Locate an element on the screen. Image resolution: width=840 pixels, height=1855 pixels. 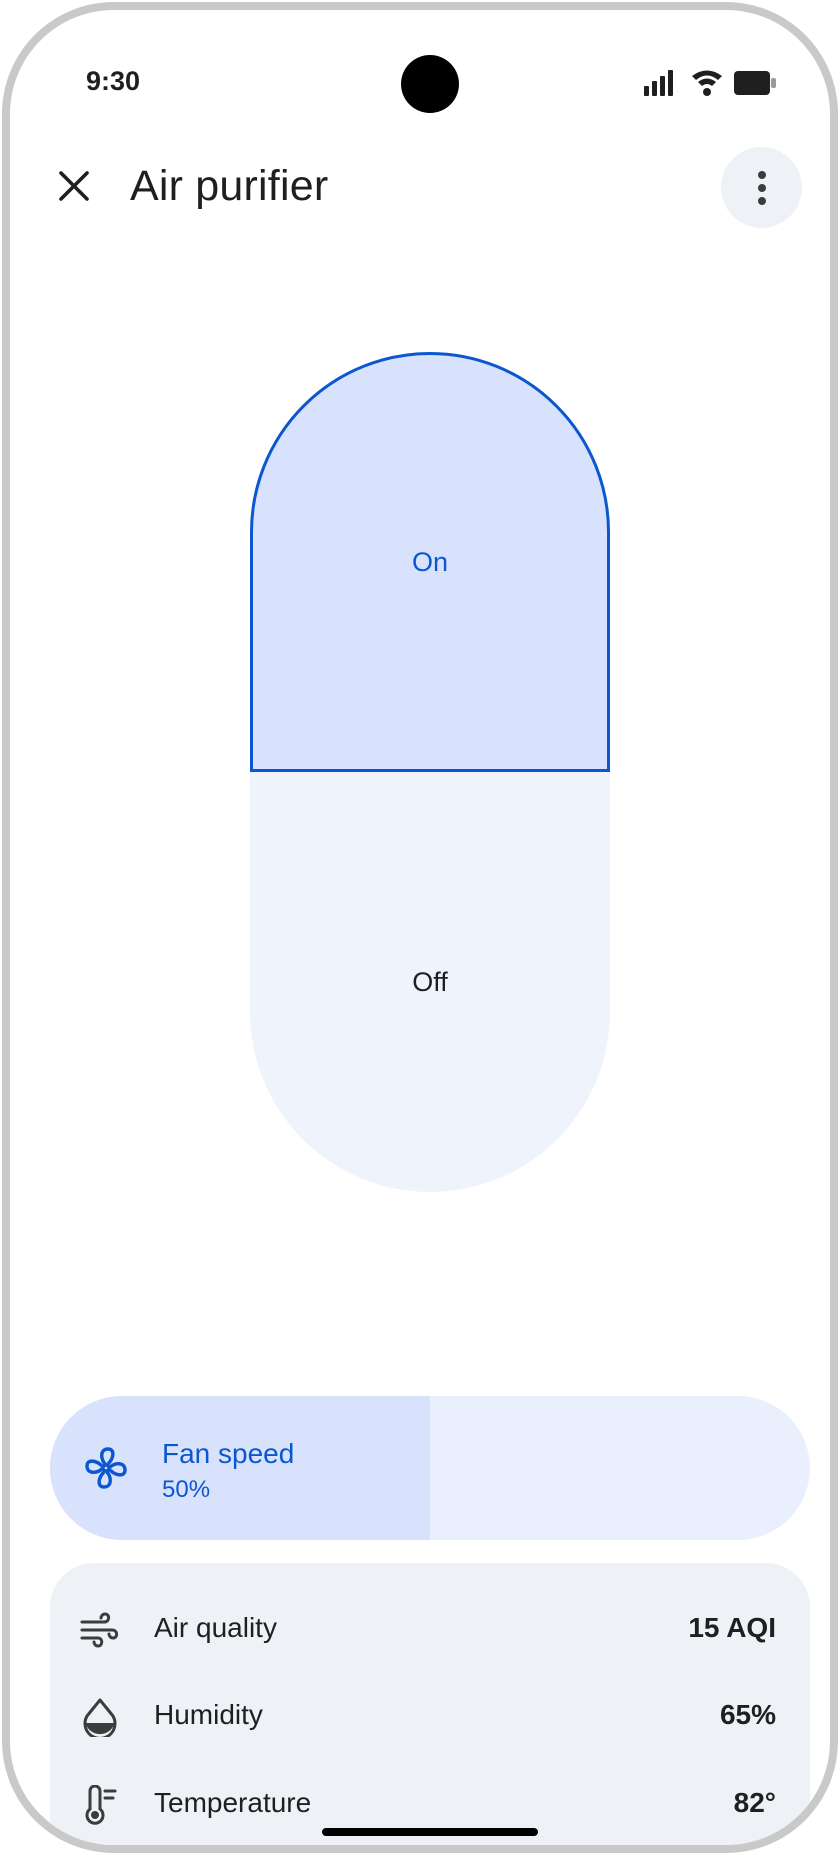
close-icon is located at coordinates (74, 186).